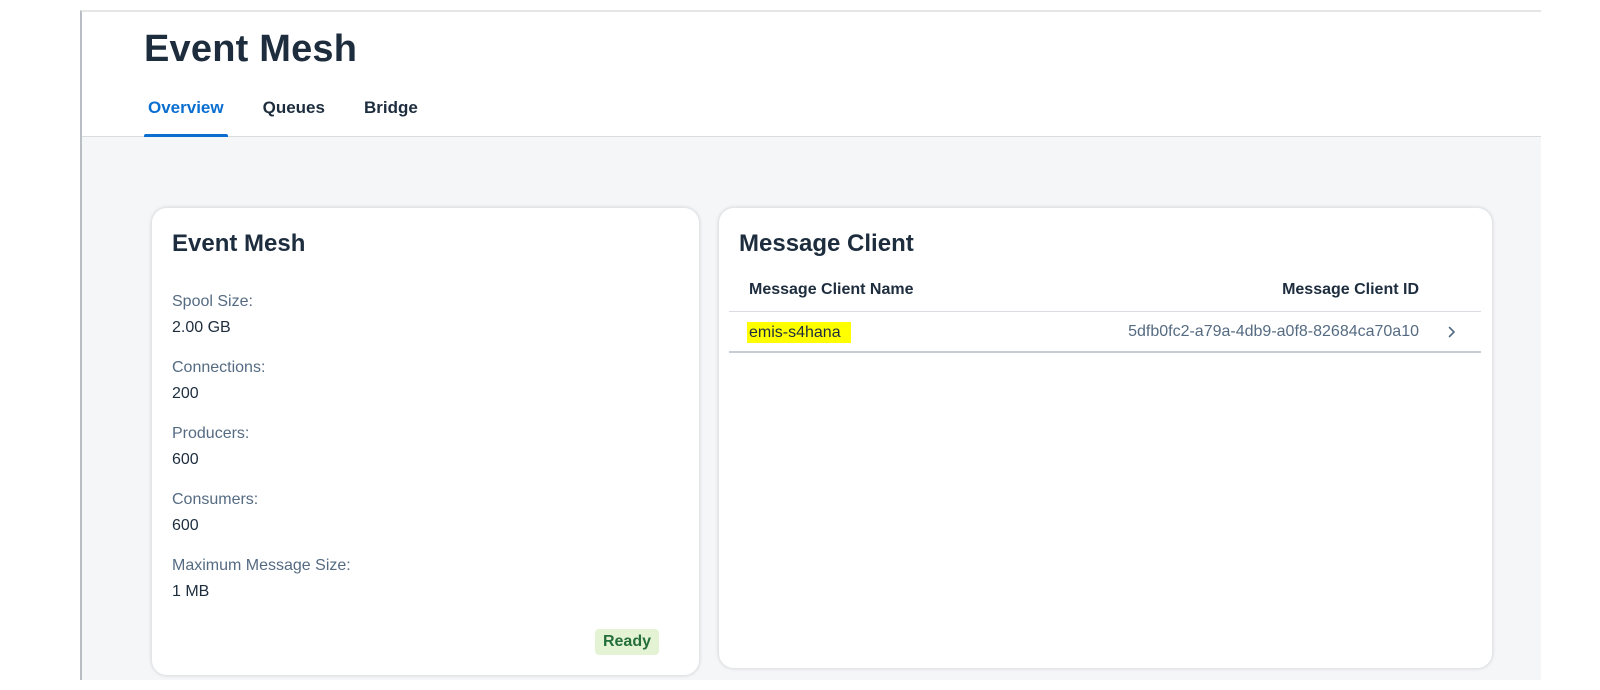  What do you see at coordinates (261, 565) in the screenshot?
I see `max-message-size-label: Maximum Message Size:` at bounding box center [261, 565].